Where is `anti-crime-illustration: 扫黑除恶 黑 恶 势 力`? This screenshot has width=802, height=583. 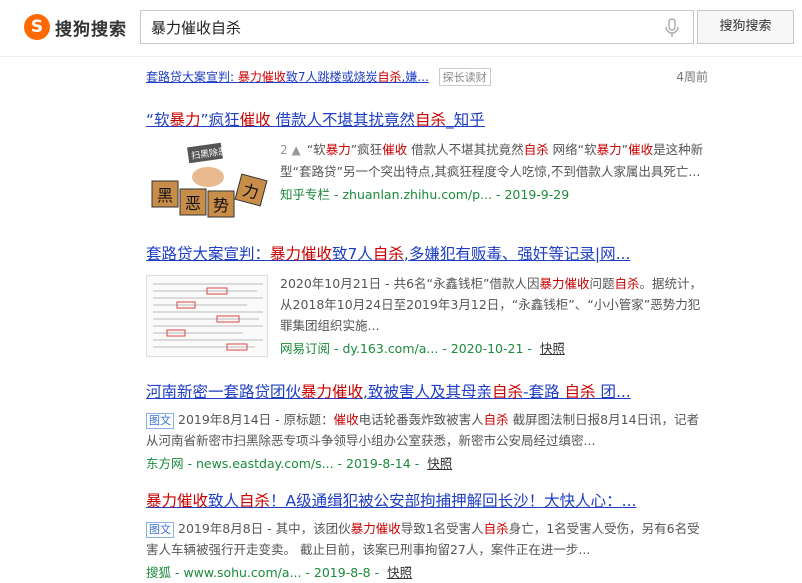
anti-crime-illustration: 扫黑除恶 黑 恶 势 力 is located at coordinates (207, 182).